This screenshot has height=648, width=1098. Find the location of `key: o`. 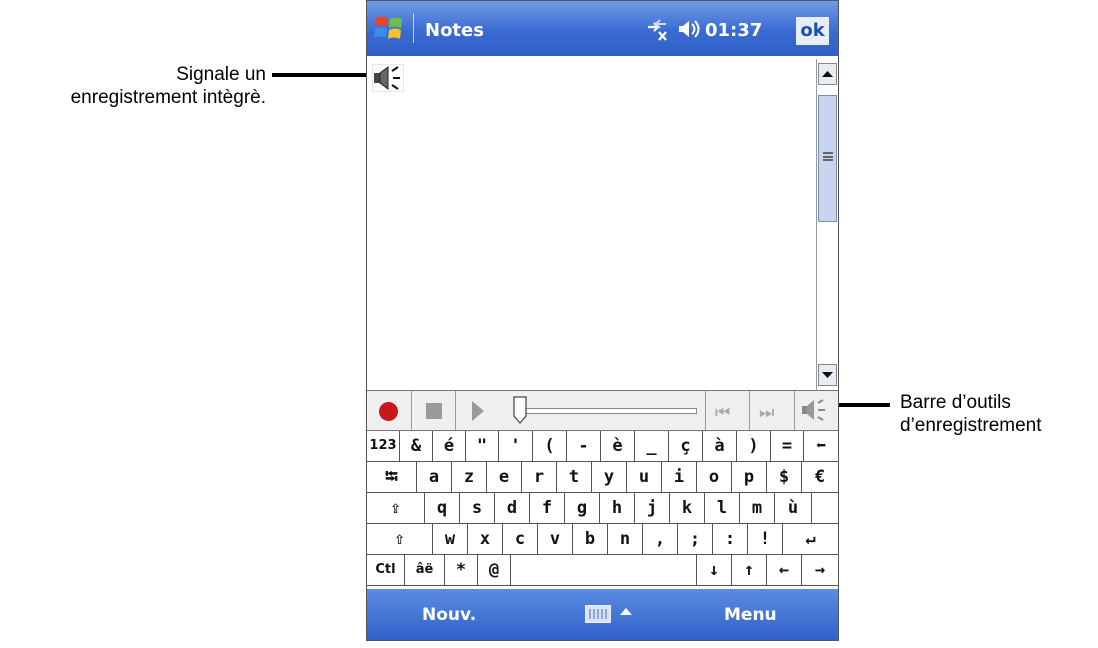

key: o is located at coordinates (714, 477).